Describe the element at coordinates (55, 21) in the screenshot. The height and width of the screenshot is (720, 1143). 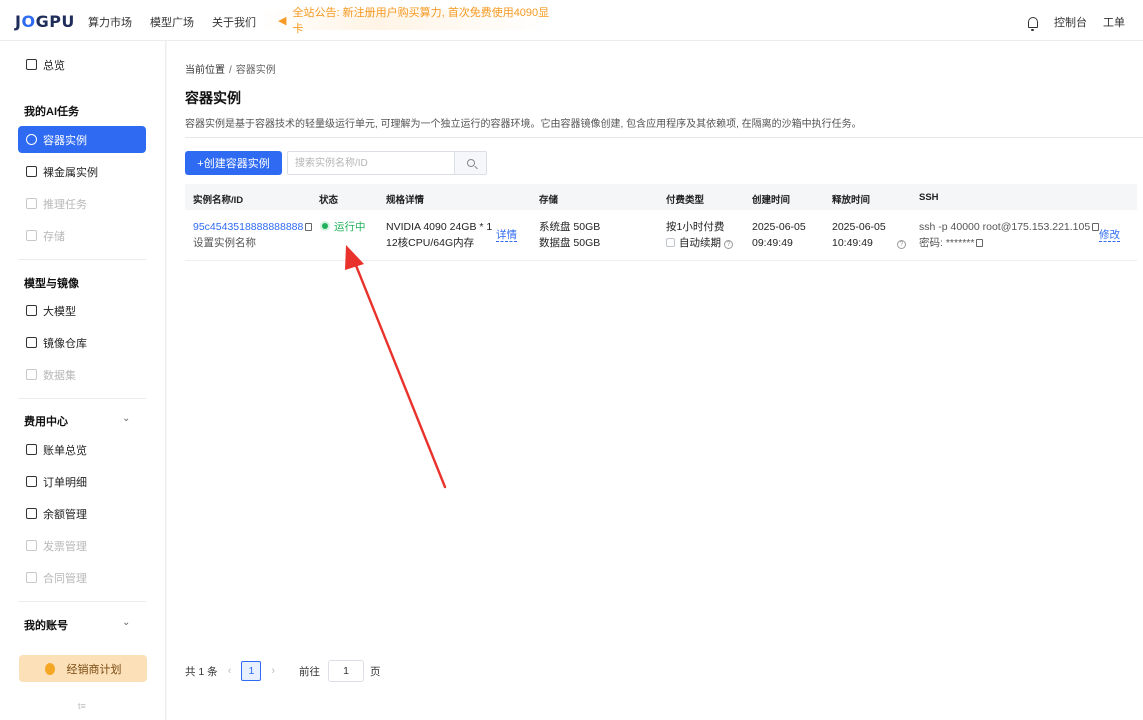
I see `logo-text-b: GPU` at that location.